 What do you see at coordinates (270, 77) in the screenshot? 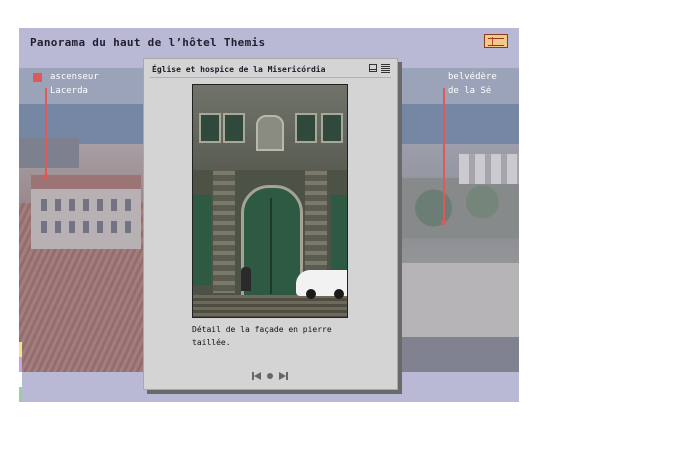
I see `popup-divider` at bounding box center [270, 77].